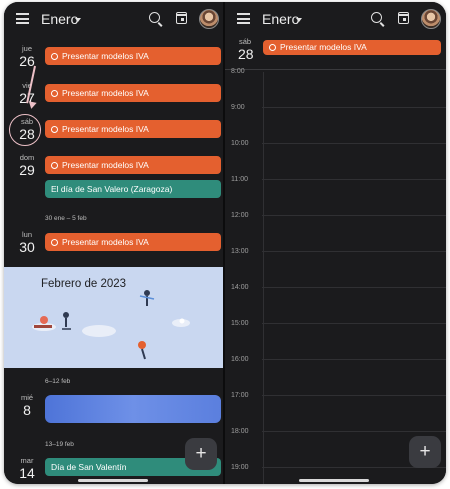 The image size is (450, 489). Describe the element at coordinates (32, 105) in the screenshot. I see `annotation-arrowhead` at that location.